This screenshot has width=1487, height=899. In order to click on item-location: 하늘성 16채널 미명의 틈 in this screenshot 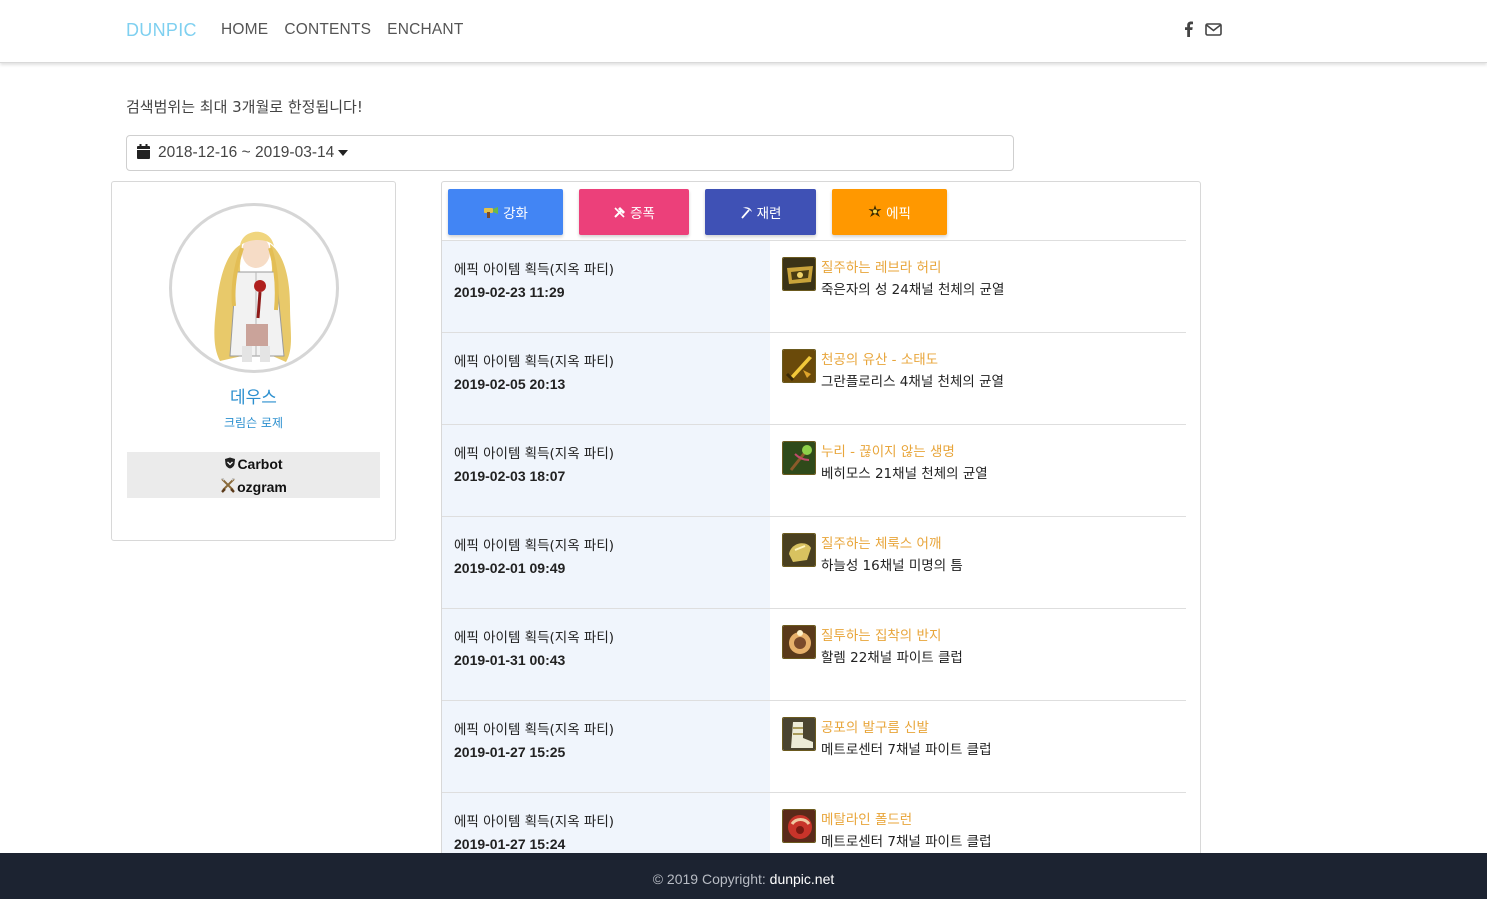, I will do `click(892, 566)`.